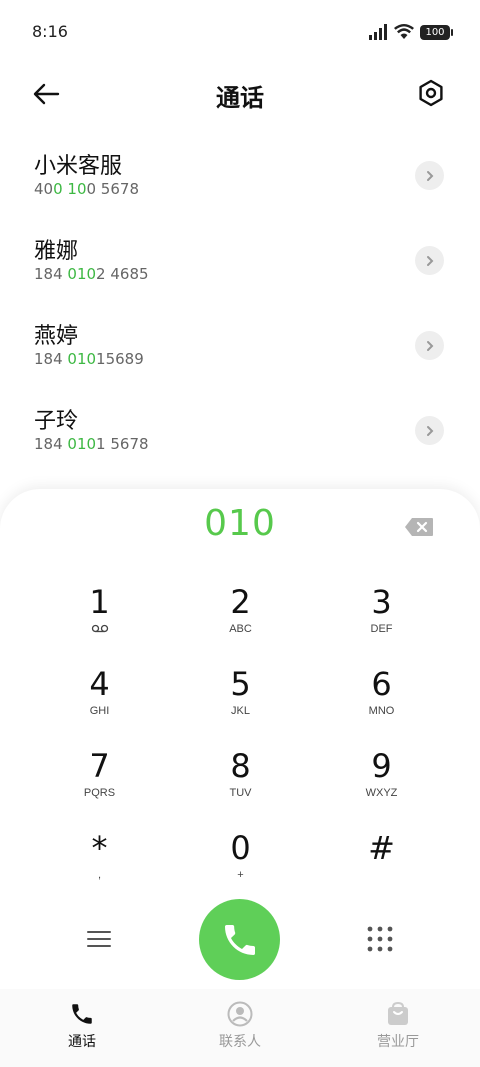 Image resolution: width=480 pixels, height=1067 pixels. I want to click on battery-icon: 100, so click(436, 32).